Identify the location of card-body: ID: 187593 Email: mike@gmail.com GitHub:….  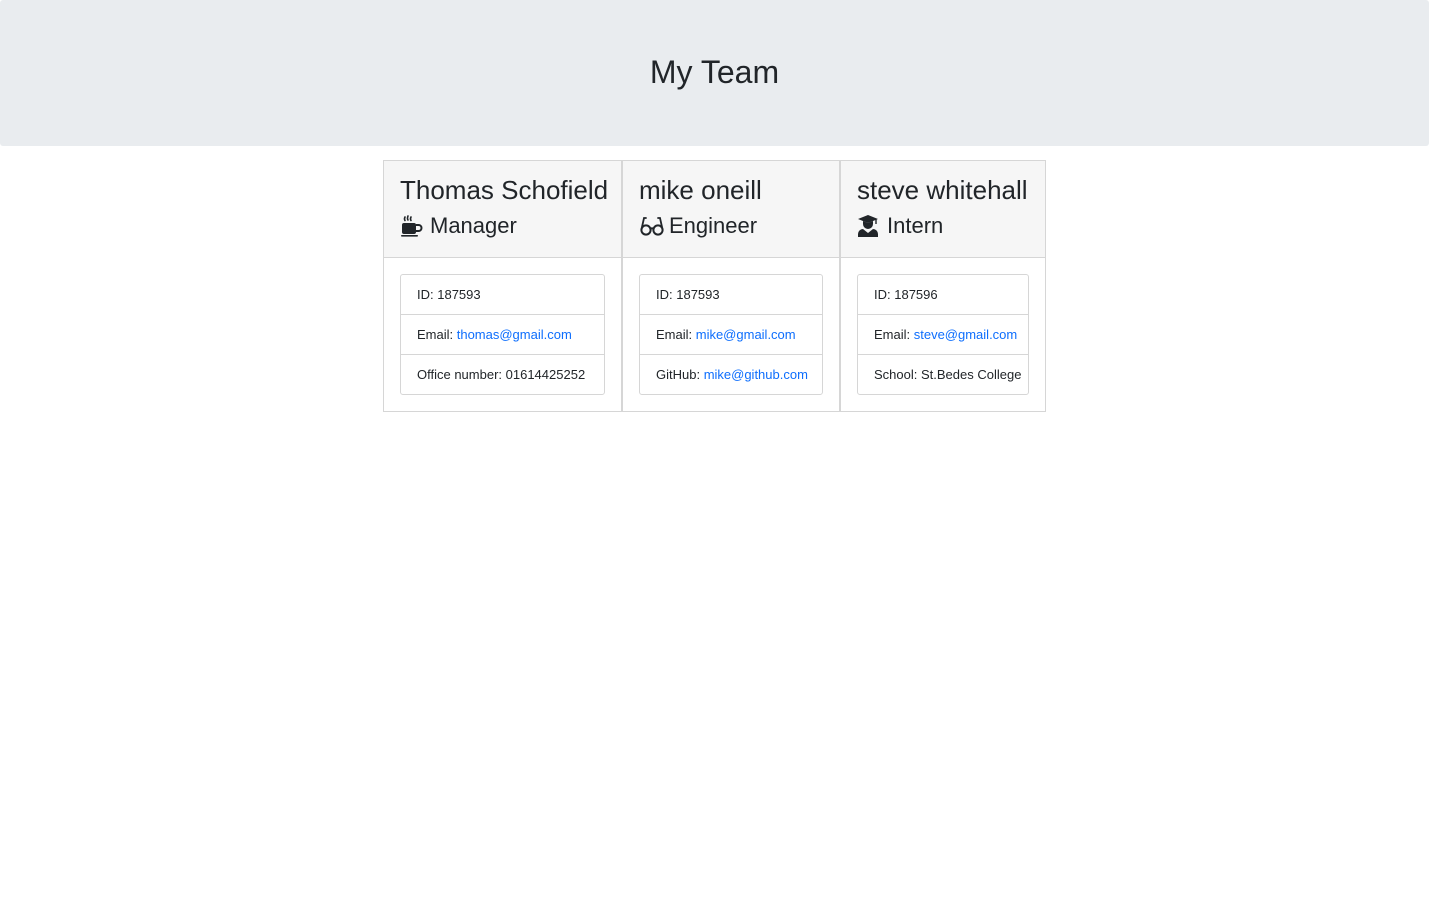
(731, 334).